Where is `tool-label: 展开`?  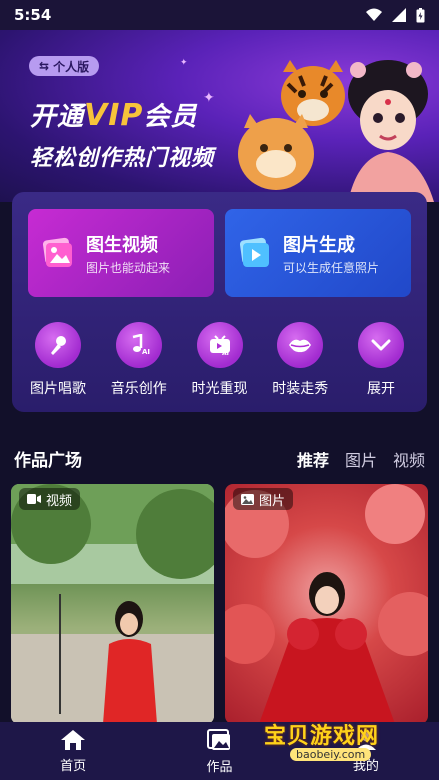
tool-label: 展开 is located at coordinates (381, 389).